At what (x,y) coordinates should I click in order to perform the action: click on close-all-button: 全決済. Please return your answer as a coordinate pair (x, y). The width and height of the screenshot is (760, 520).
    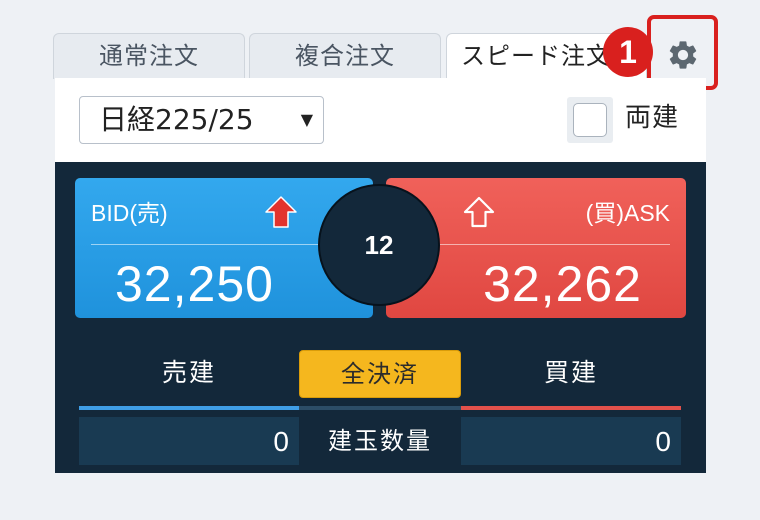
    Looking at the image, I should click on (380, 374).